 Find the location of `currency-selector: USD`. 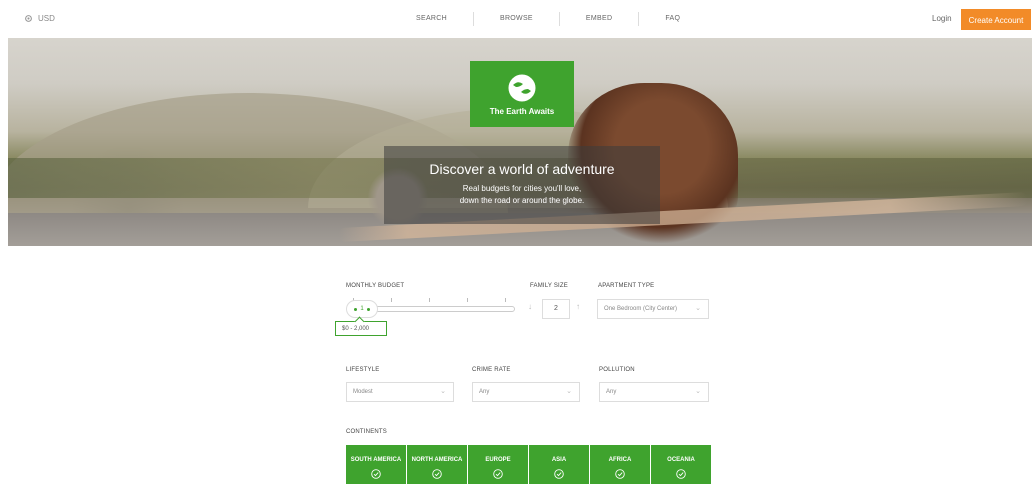

currency-selector: USD is located at coordinates (39, 18).